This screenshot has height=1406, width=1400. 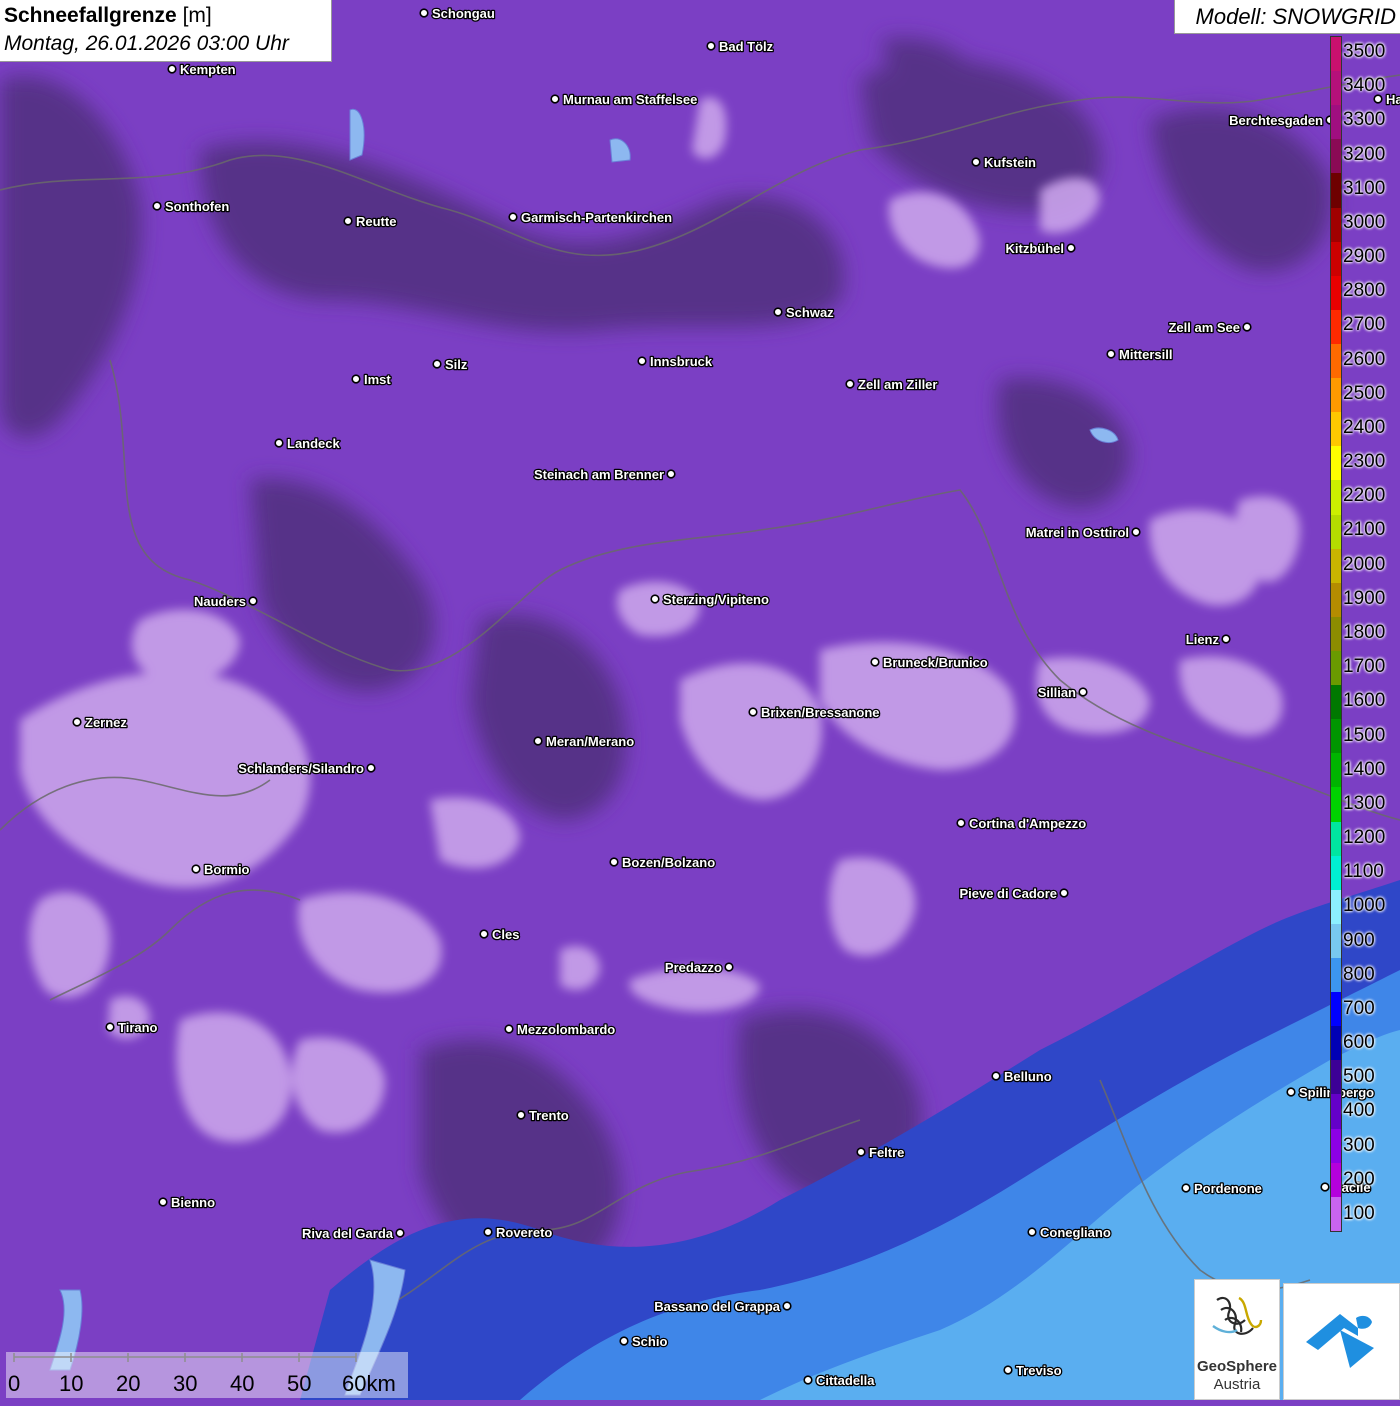 What do you see at coordinates (935, 662) in the screenshot?
I see `city-label: Bruneck/Brunico` at bounding box center [935, 662].